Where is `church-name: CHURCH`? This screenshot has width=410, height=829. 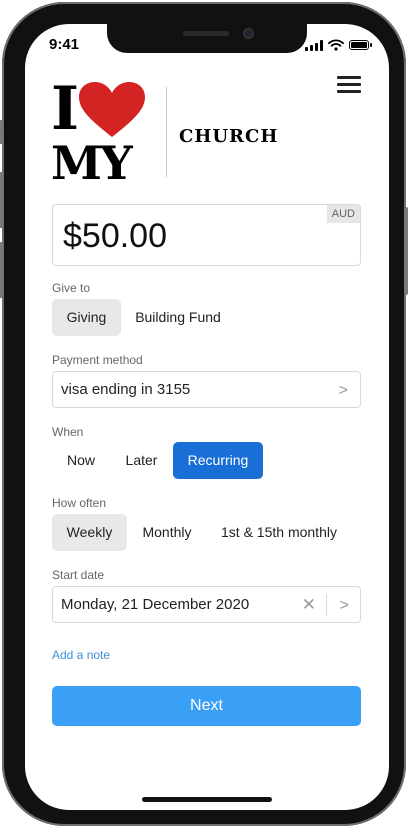
church-name: CHURCH is located at coordinates (229, 136).